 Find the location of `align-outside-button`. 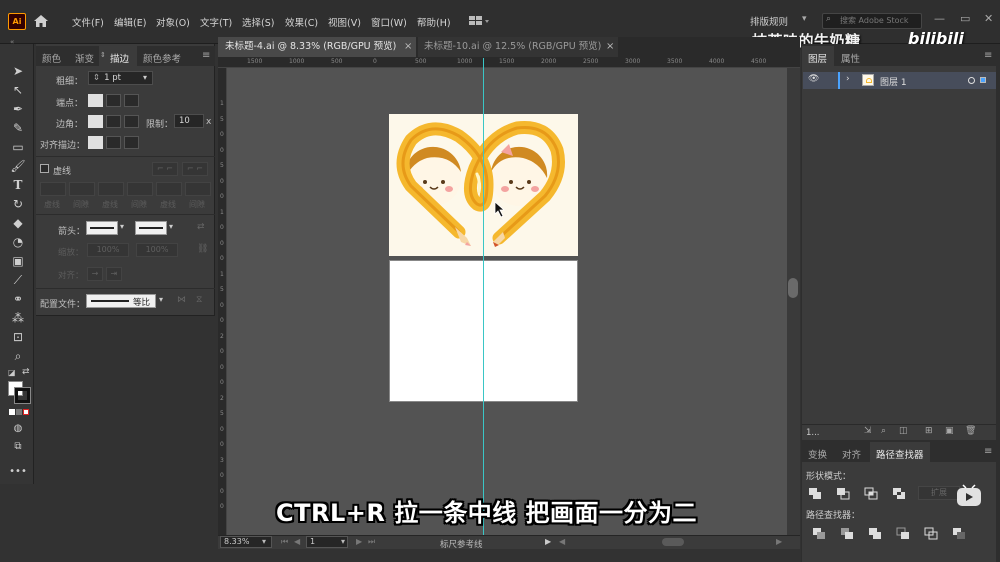

align-outside-button is located at coordinates (131, 142).